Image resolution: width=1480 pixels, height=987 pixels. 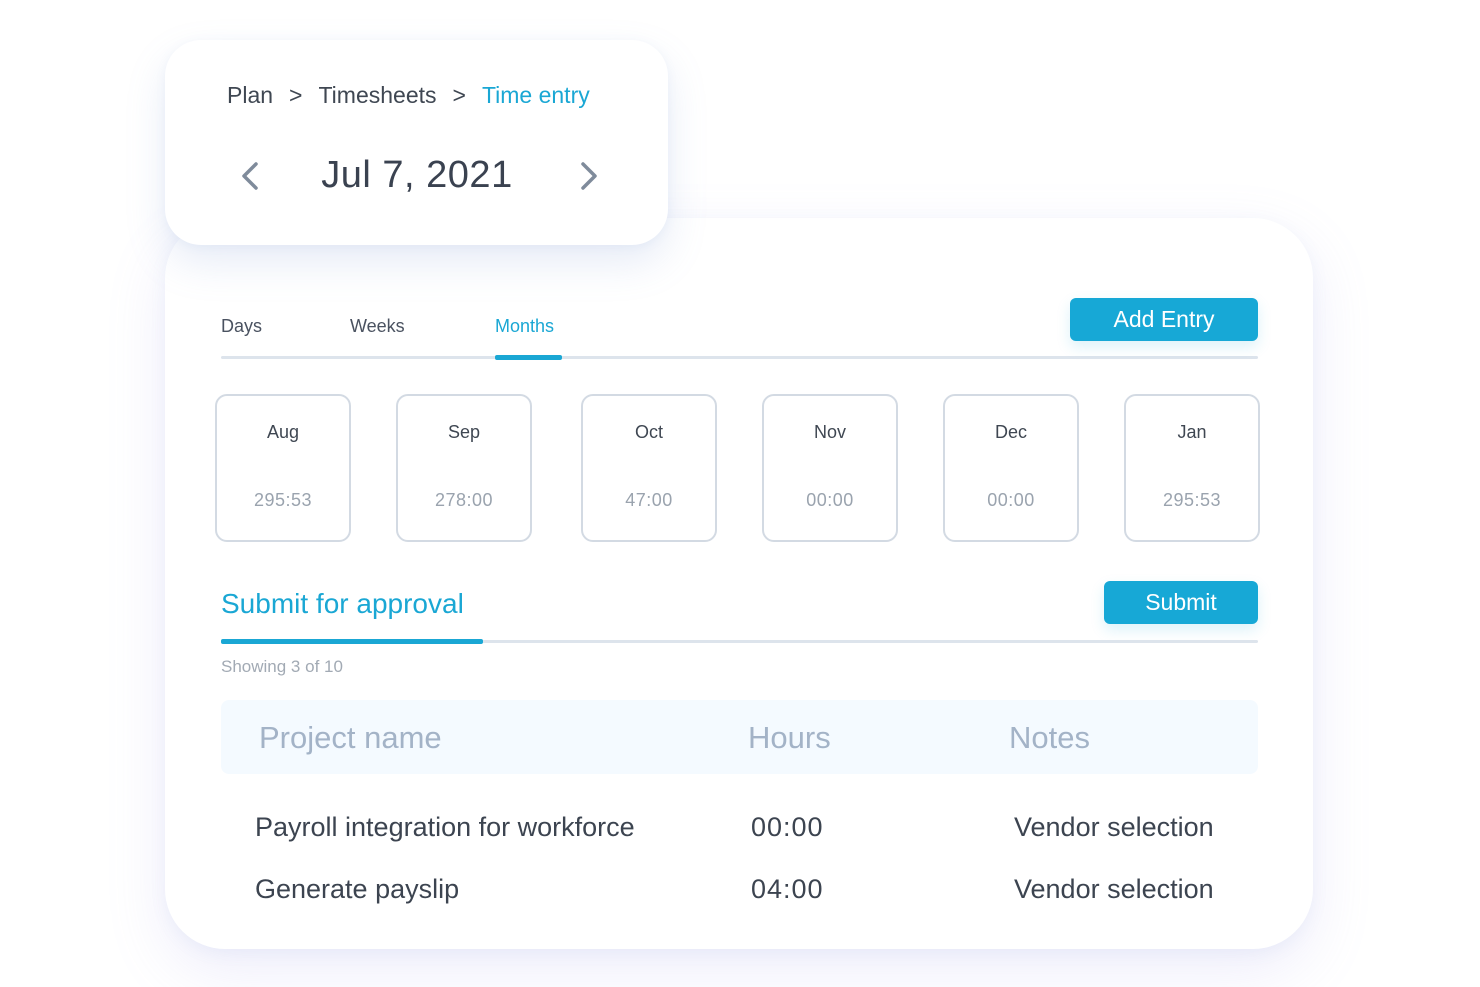 What do you see at coordinates (787, 827) in the screenshot?
I see `hours-cell: 00:00` at bounding box center [787, 827].